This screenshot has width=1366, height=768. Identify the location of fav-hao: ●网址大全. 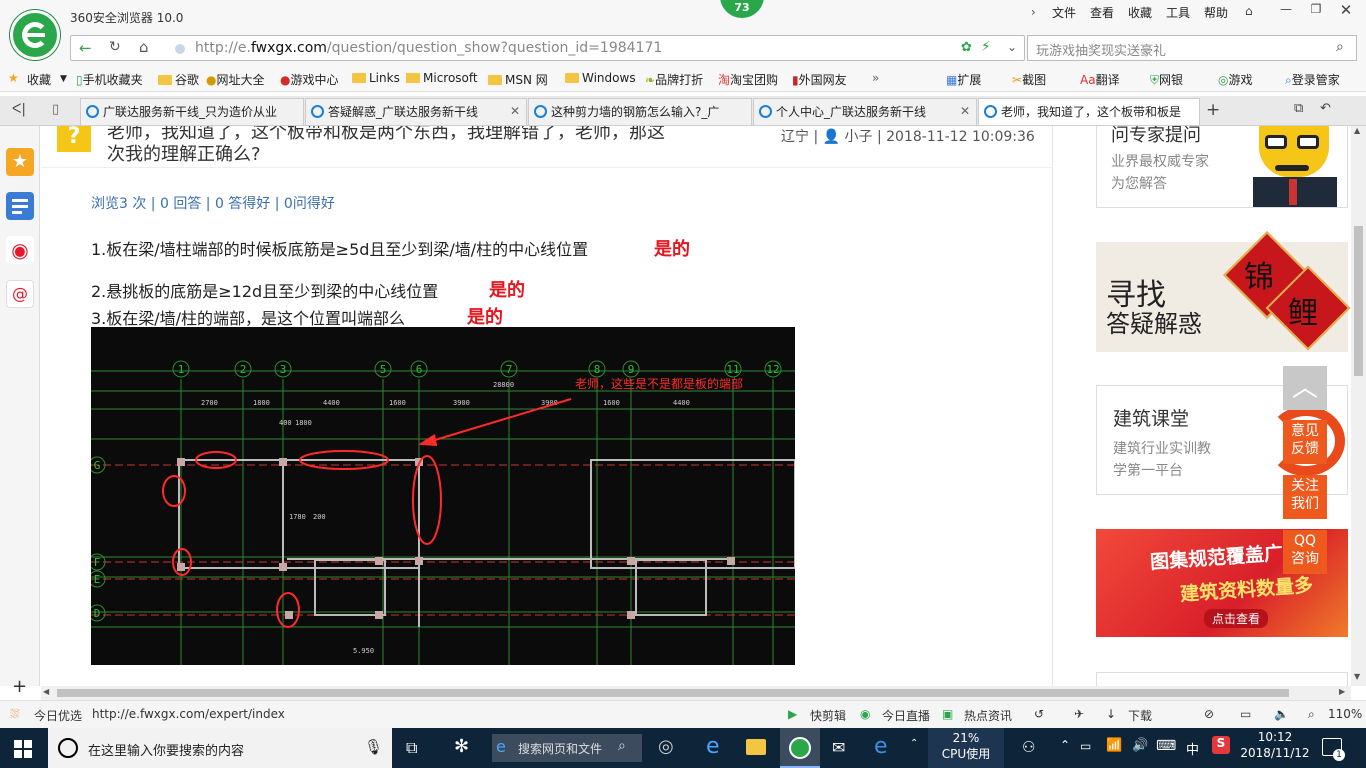
(235, 79).